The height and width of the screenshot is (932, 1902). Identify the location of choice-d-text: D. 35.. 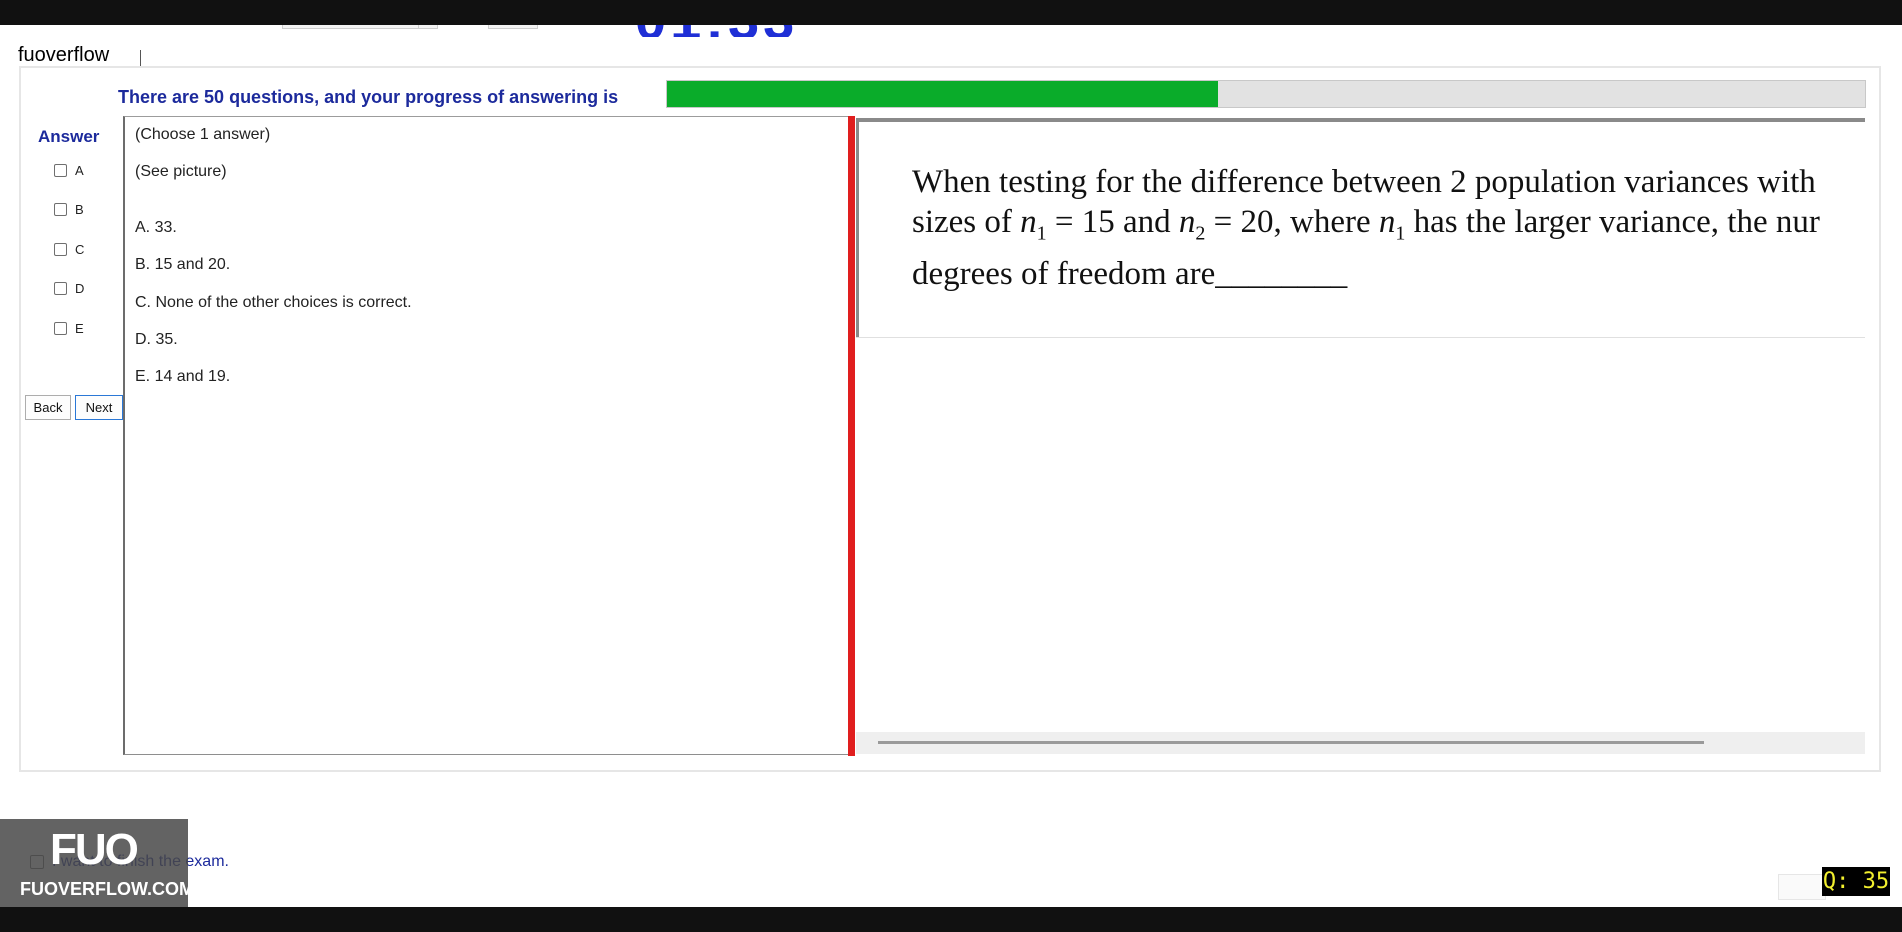
(156, 339).